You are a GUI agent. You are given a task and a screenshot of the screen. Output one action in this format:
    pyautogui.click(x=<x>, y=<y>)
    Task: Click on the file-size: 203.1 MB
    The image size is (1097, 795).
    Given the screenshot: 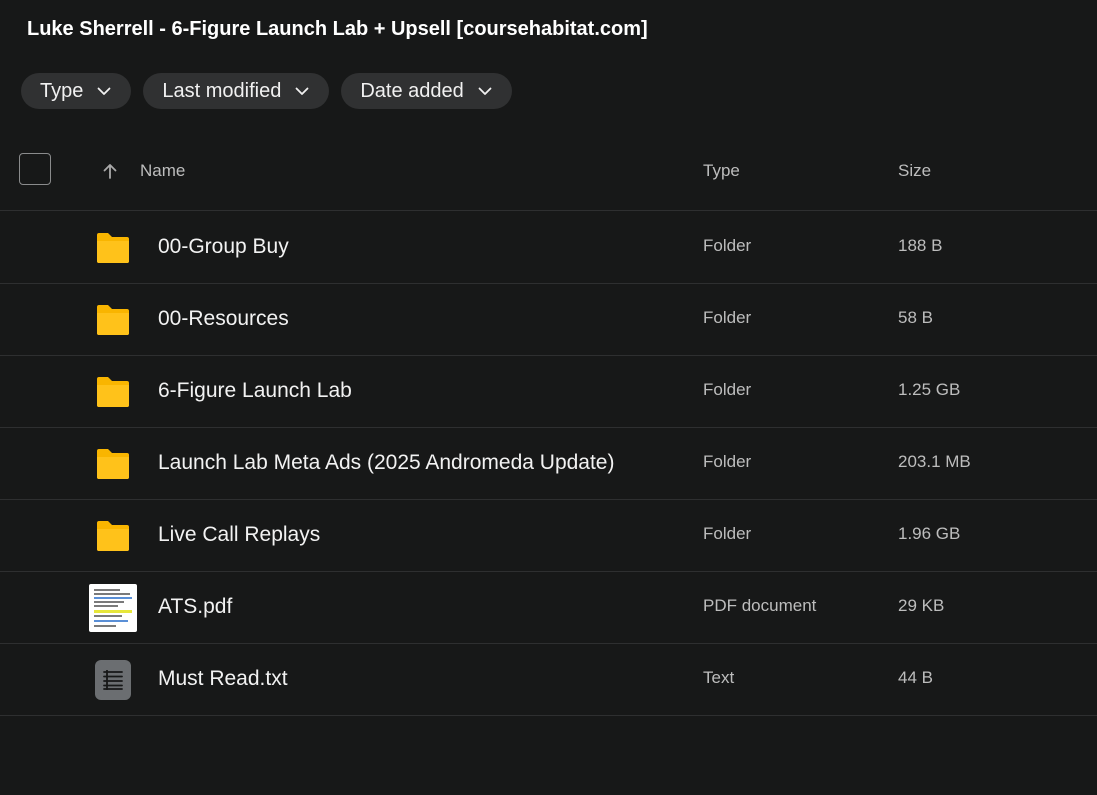 What is the action you would take?
    pyautogui.click(x=934, y=461)
    